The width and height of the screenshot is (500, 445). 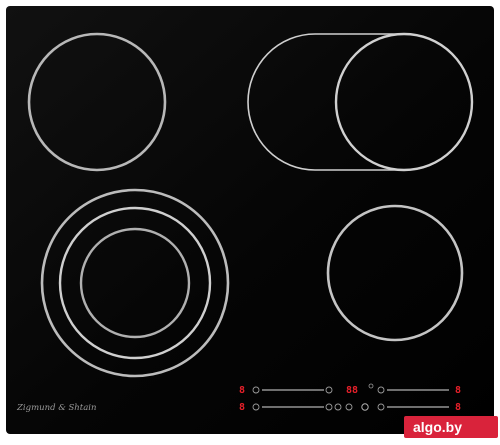 What do you see at coordinates (242, 390) in the screenshot?
I see `zone-display-left-top: 8` at bounding box center [242, 390].